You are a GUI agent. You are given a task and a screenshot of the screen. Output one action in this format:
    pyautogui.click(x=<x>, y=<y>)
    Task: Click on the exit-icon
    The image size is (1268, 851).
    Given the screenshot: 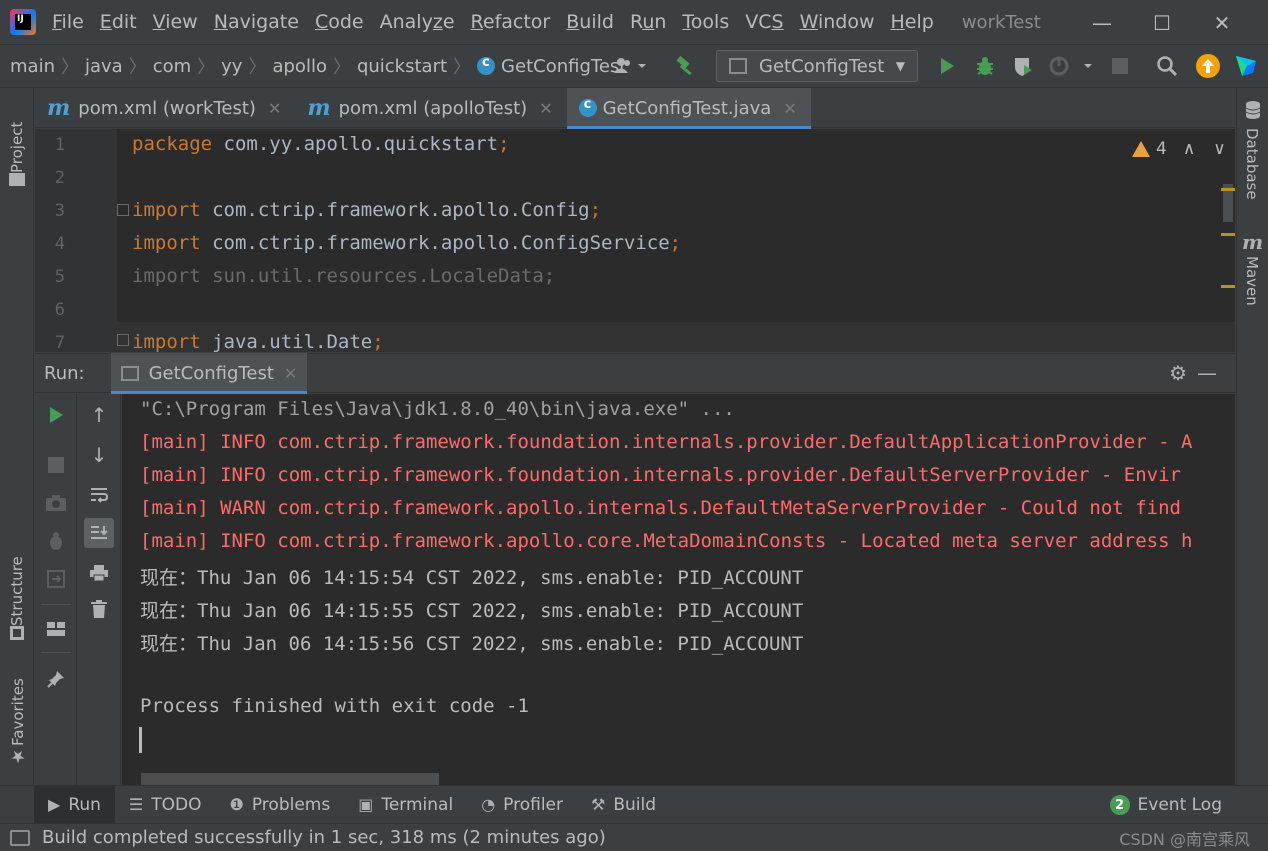 What is the action you would take?
    pyautogui.click(x=56, y=579)
    